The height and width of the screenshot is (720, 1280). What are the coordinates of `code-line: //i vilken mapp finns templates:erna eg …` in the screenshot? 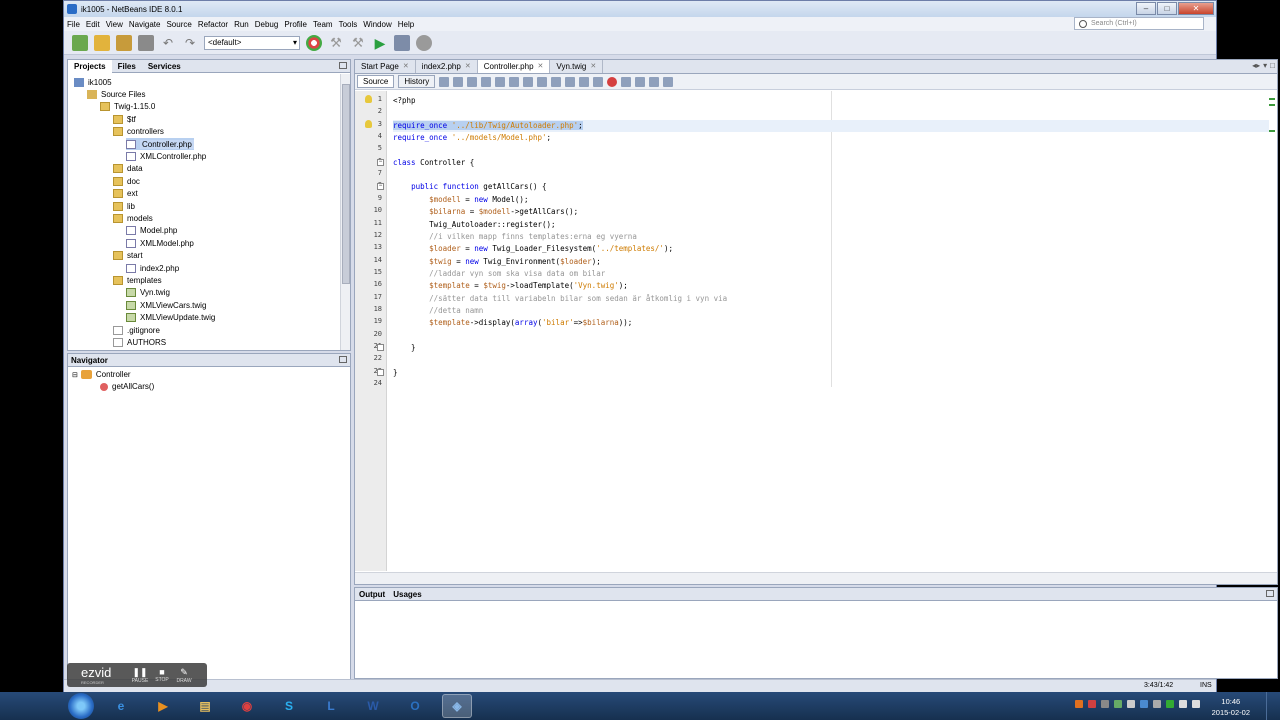 It's located at (515, 237).